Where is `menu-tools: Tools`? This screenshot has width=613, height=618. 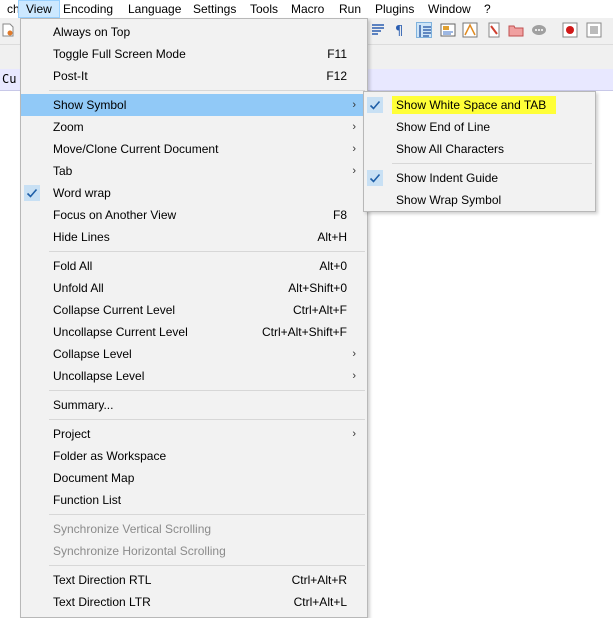 menu-tools: Tools is located at coordinates (264, 9).